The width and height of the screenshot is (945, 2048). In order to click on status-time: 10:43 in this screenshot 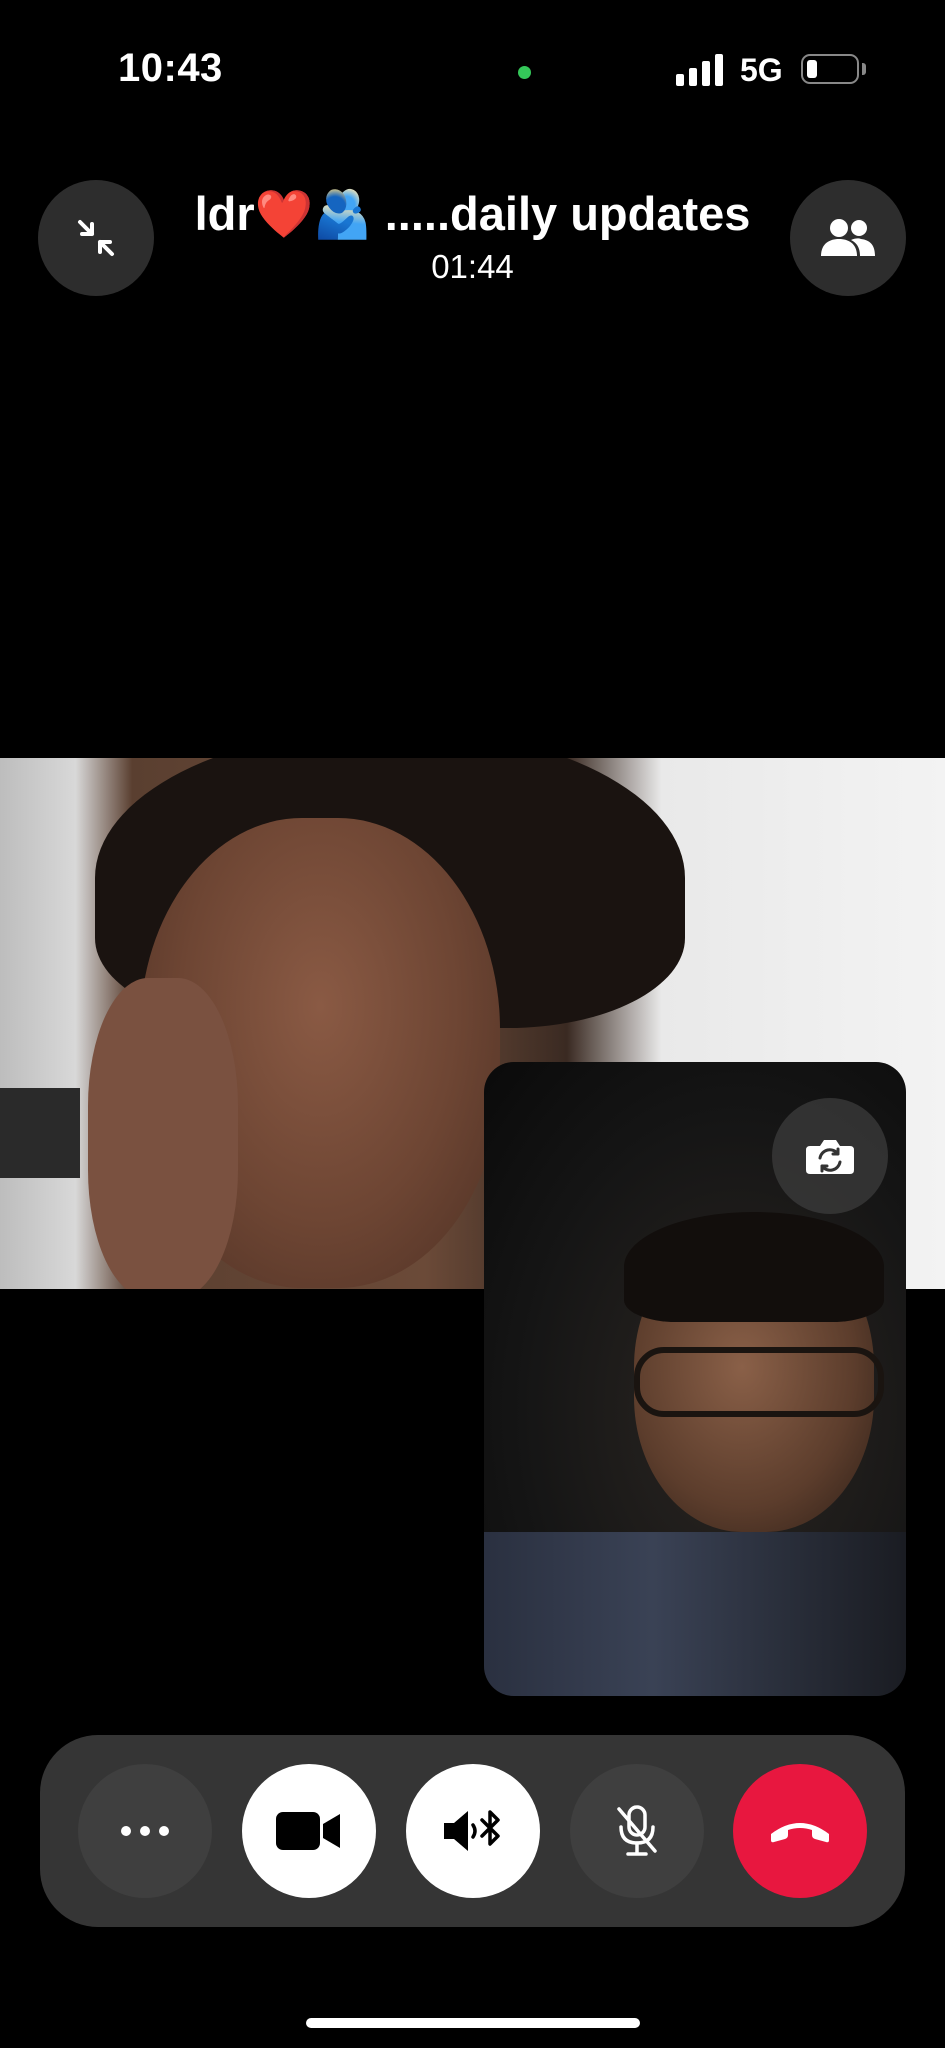, I will do `click(170, 68)`.